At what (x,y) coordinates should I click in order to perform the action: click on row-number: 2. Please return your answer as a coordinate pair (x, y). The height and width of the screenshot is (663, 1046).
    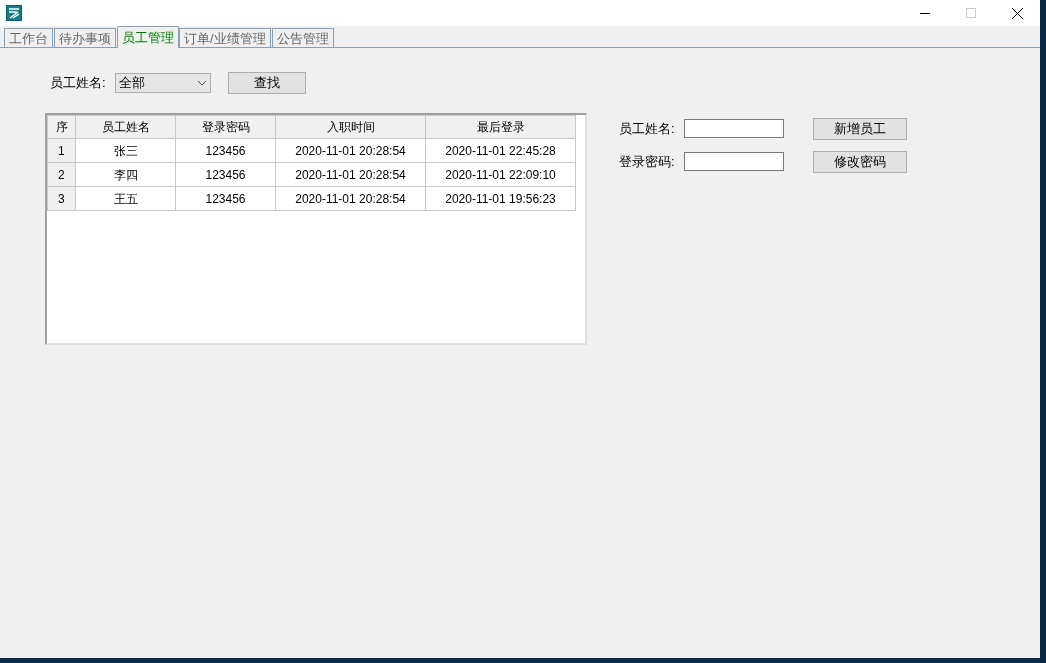
    Looking at the image, I should click on (61, 174).